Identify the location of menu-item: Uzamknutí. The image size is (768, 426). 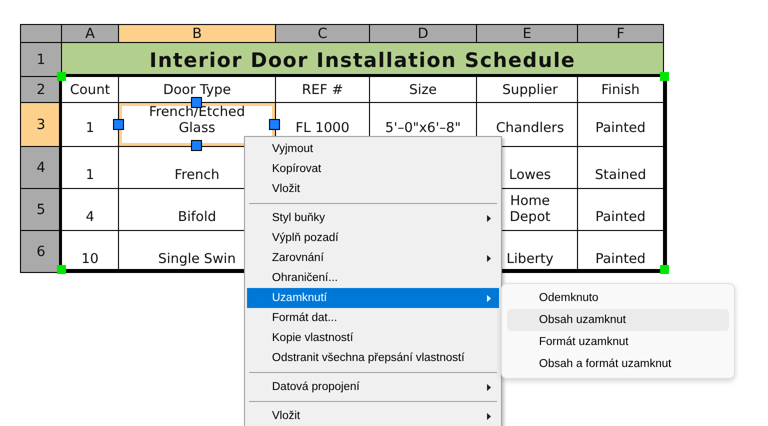
(373, 298).